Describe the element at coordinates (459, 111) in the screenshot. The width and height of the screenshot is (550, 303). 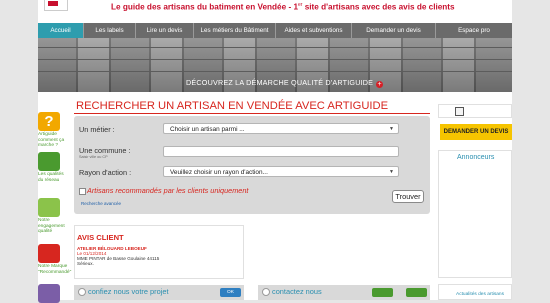
I see `window-icon` at that location.